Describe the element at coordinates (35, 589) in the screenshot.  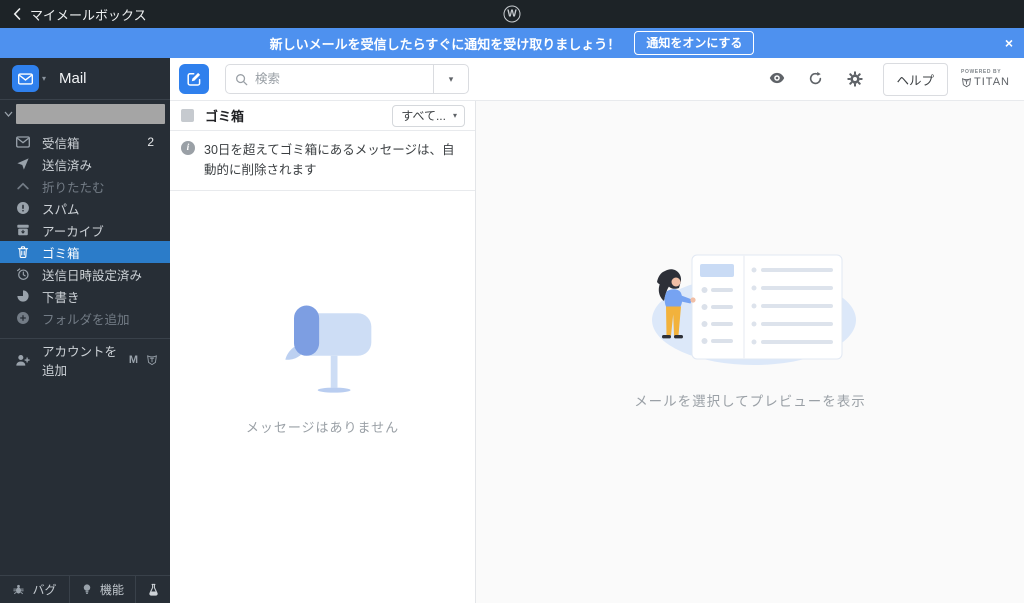
I see `report-bug-button: バグ` at that location.